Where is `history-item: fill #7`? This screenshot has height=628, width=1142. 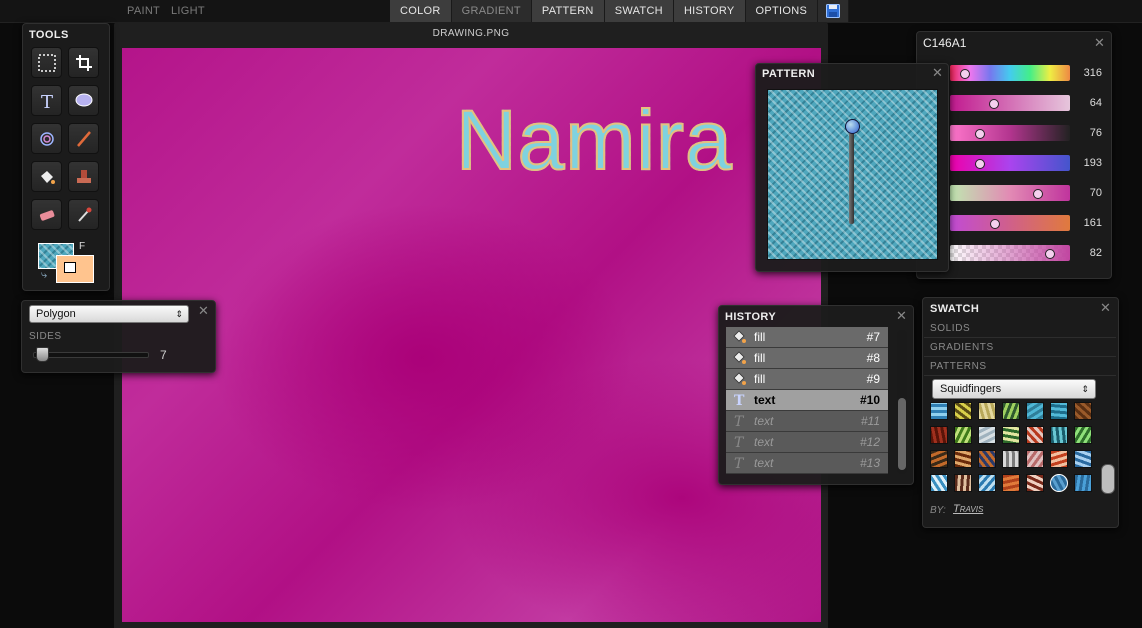
history-item: fill #7 is located at coordinates (807, 337).